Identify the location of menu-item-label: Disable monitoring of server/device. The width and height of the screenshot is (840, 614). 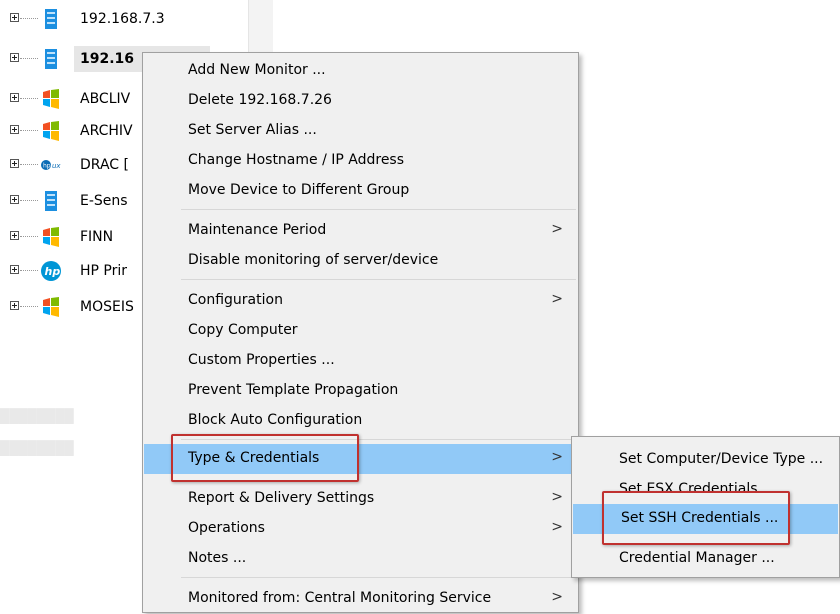
(313, 260).